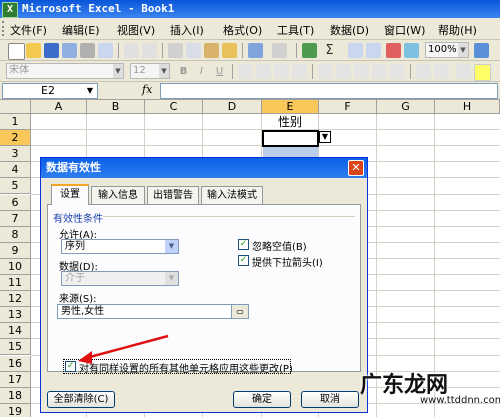 Image resolution: width=500 pixels, height=417 pixels. What do you see at coordinates (463, 71) in the screenshot?
I see `borders-icon` at bounding box center [463, 71].